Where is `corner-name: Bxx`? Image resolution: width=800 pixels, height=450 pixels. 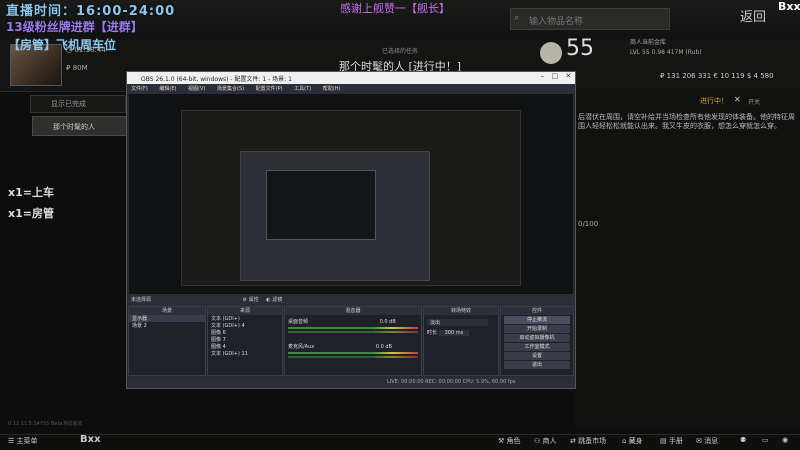 corner-name: Bxx is located at coordinates (789, 6).